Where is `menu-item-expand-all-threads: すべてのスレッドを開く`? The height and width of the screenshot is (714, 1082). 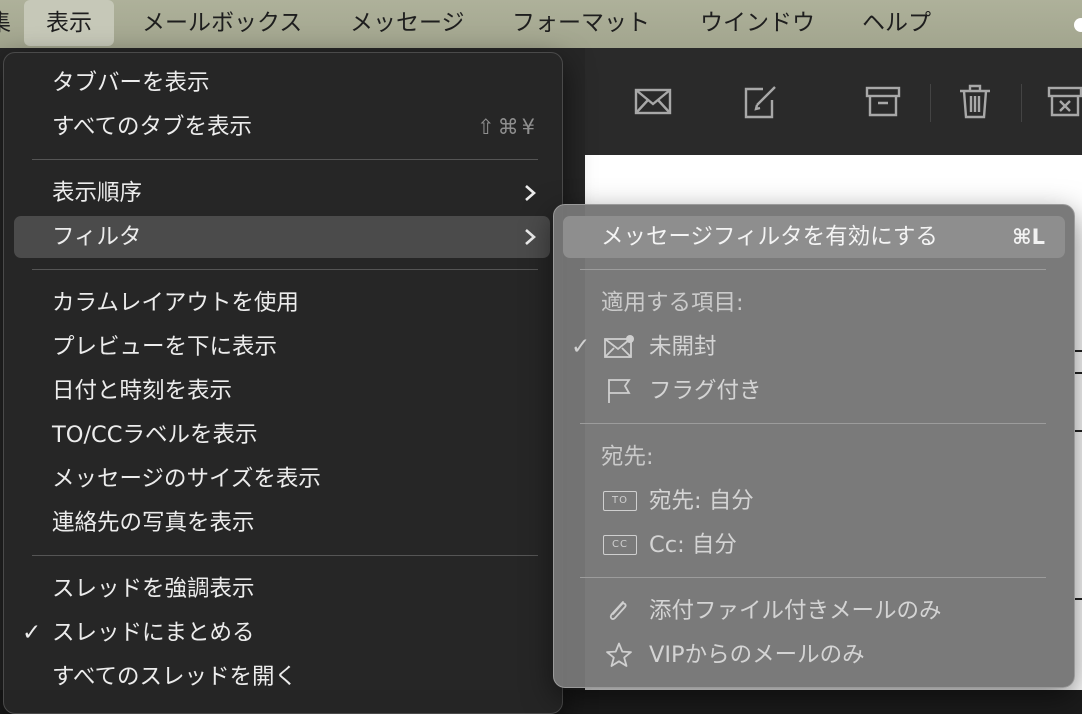 menu-item-expand-all-threads: すべてのスレッドを開く is located at coordinates (282, 677).